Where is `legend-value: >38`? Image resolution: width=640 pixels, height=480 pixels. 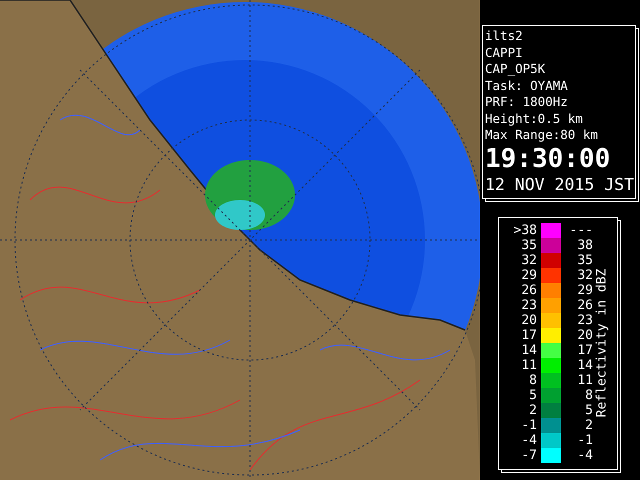
legend-value: >38 is located at coordinates (524, 230).